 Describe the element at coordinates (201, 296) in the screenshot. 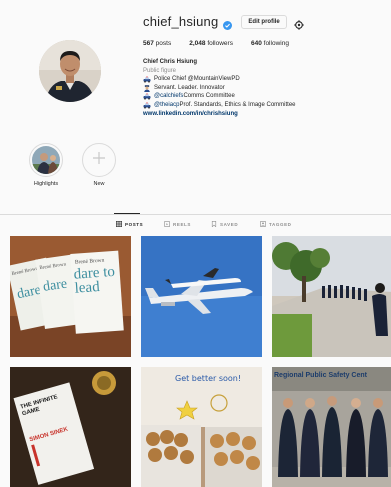

I see `post-tile-shuttle` at that location.